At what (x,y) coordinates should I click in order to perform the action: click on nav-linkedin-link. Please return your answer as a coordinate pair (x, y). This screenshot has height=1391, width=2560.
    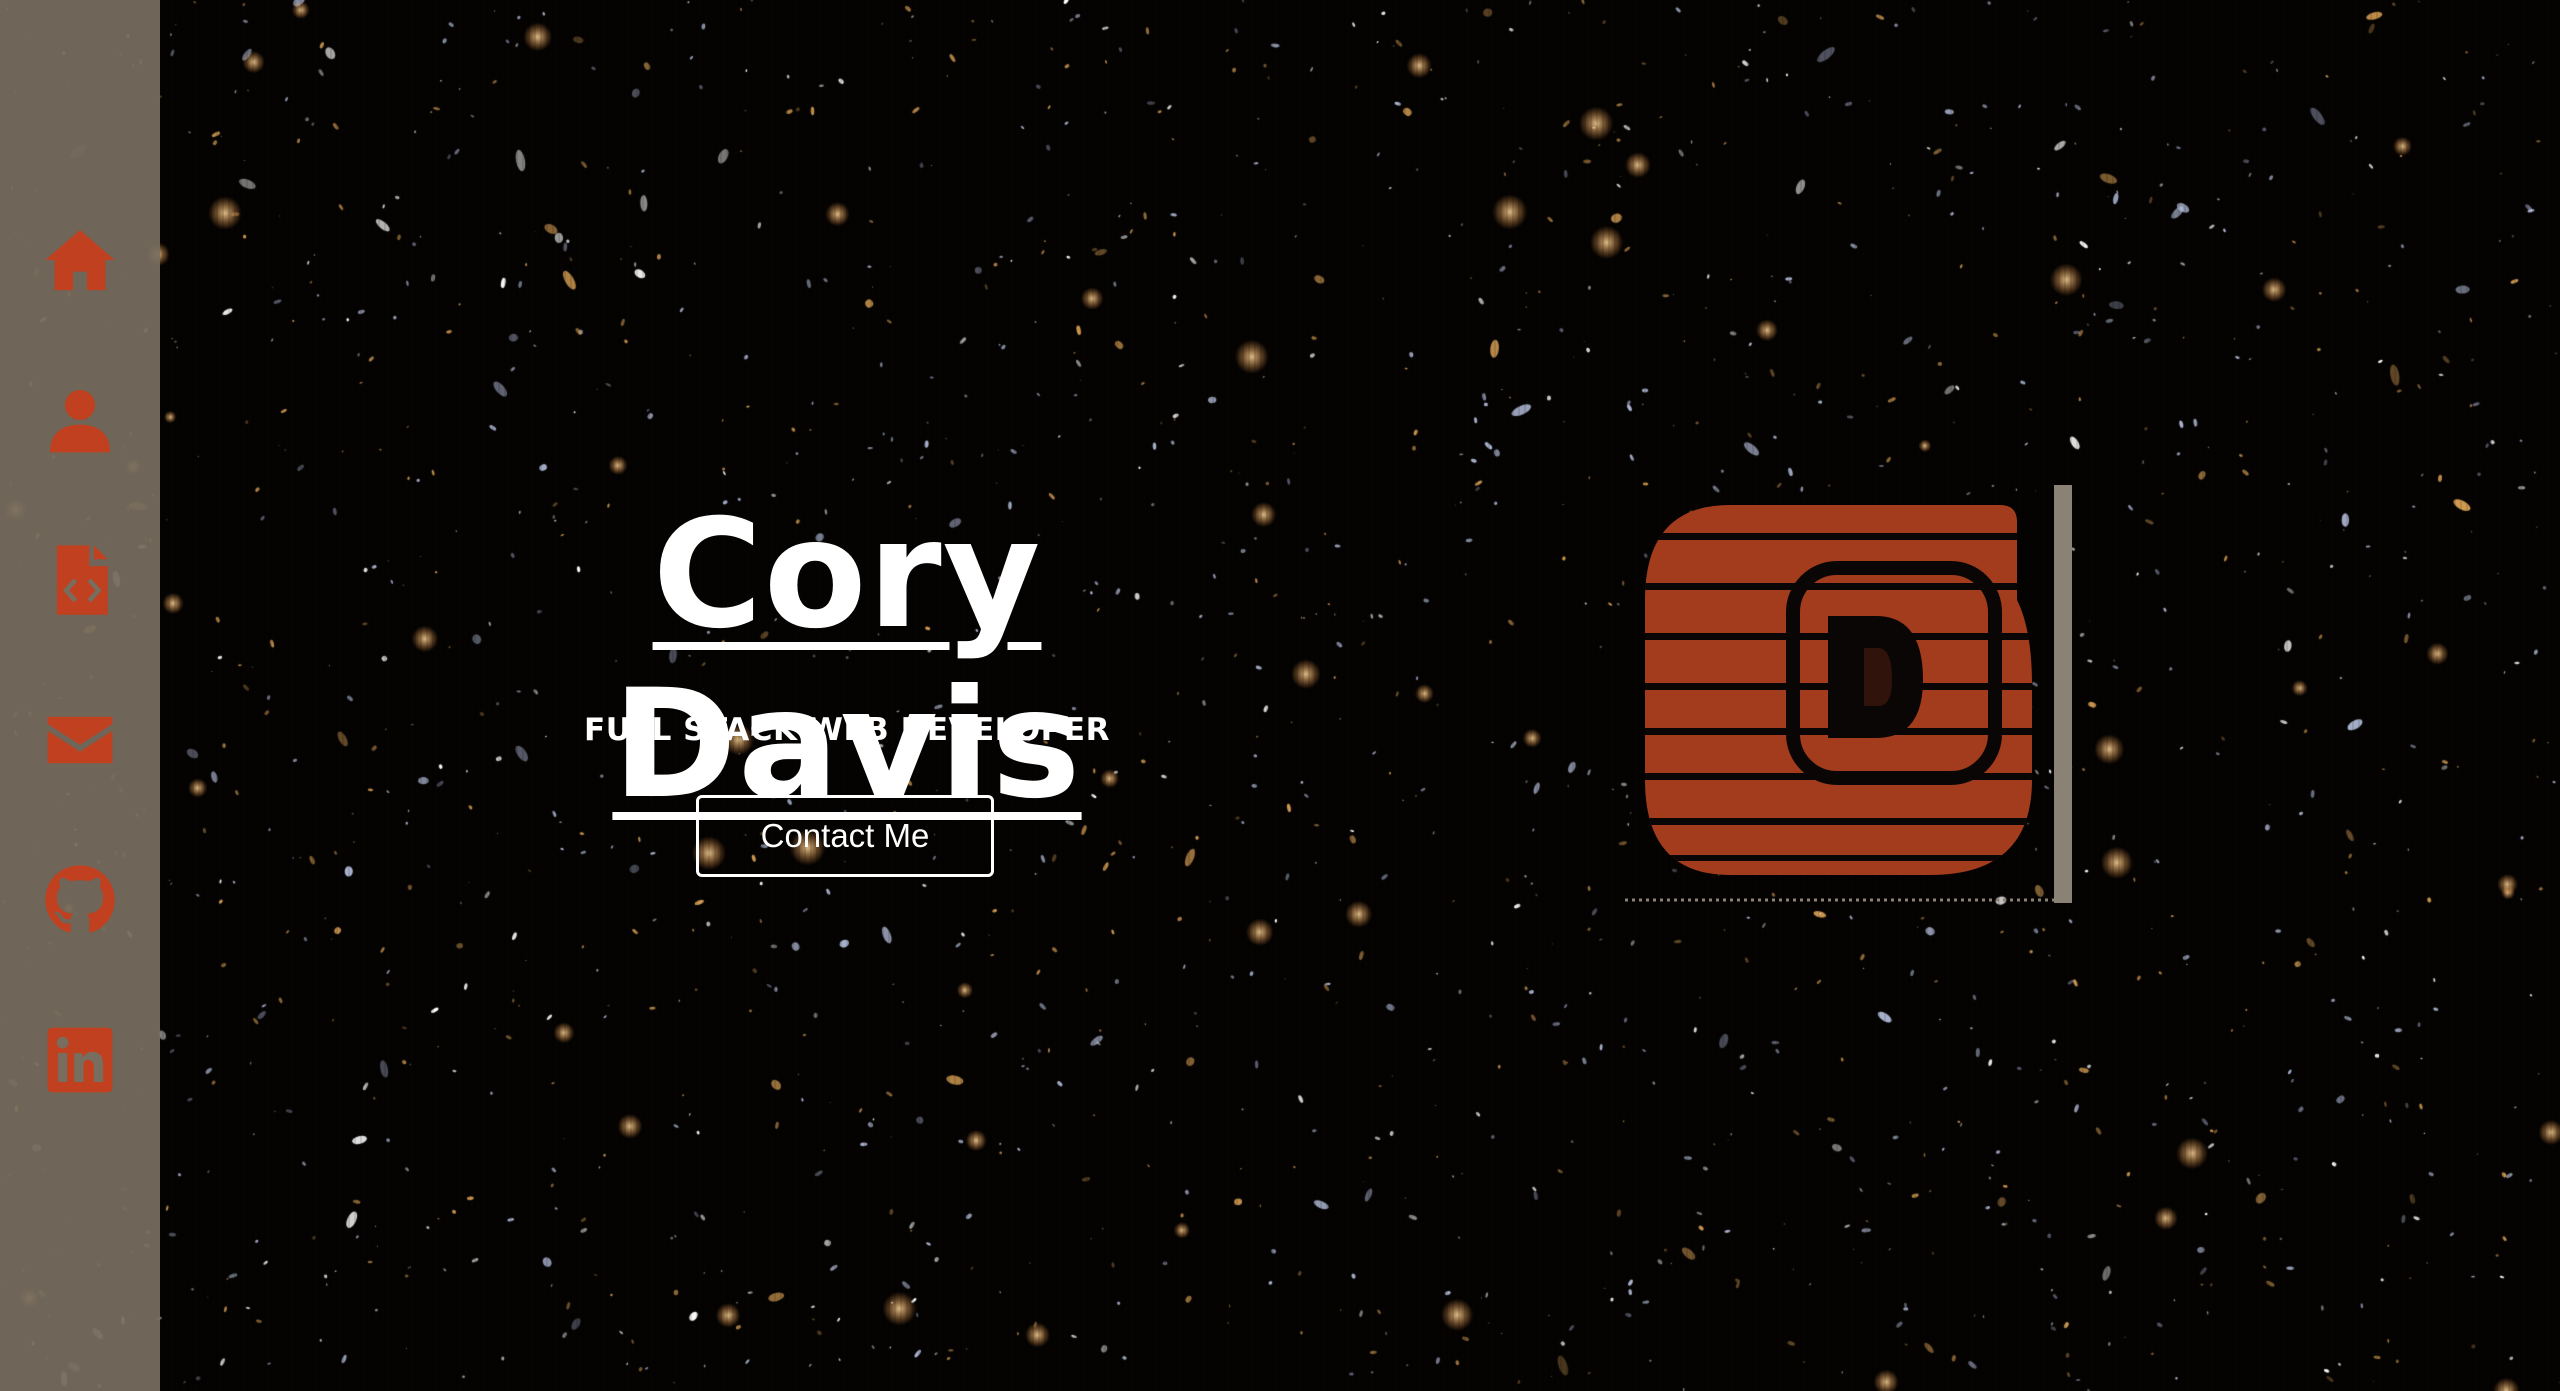
    Looking at the image, I should click on (80, 1060).